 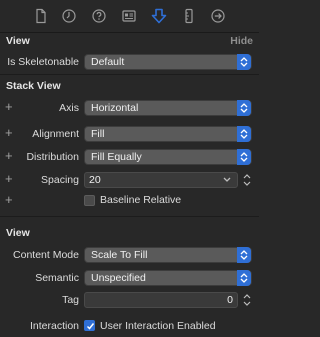 I want to click on file-inspector-icon, so click(x=41, y=16).